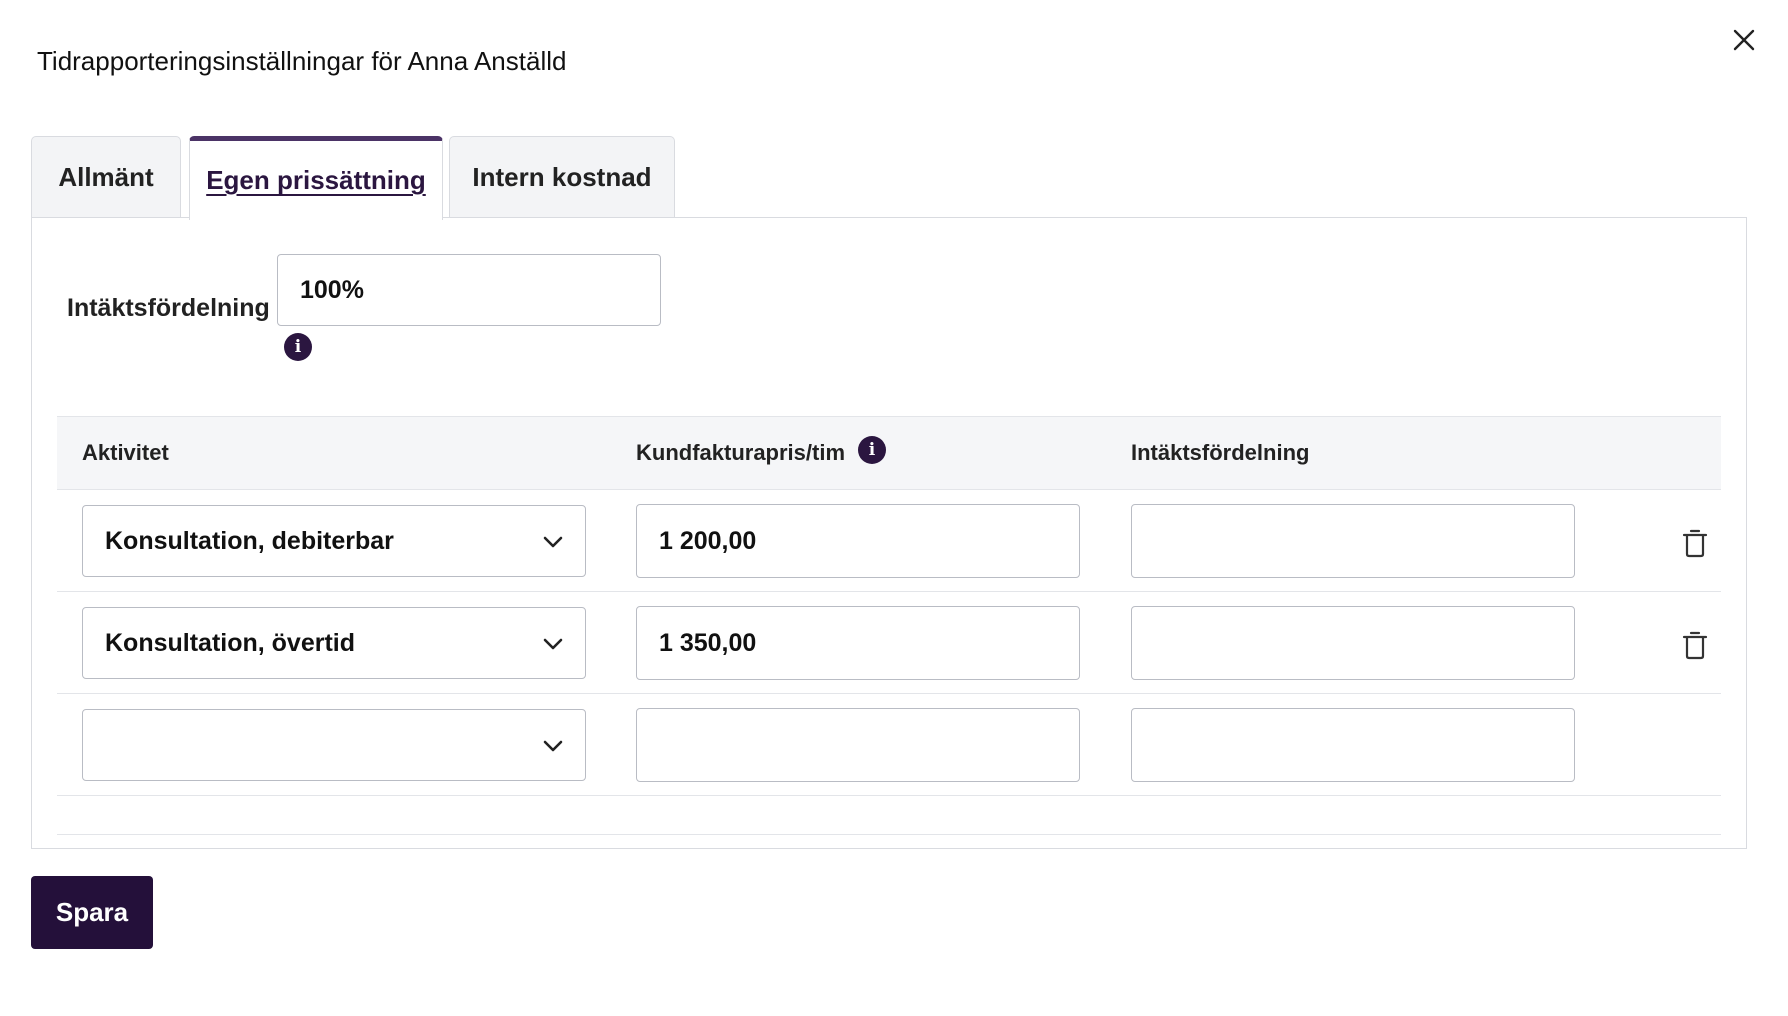 The height and width of the screenshot is (1016, 1788). I want to click on revenue-share-input, so click(469, 290).